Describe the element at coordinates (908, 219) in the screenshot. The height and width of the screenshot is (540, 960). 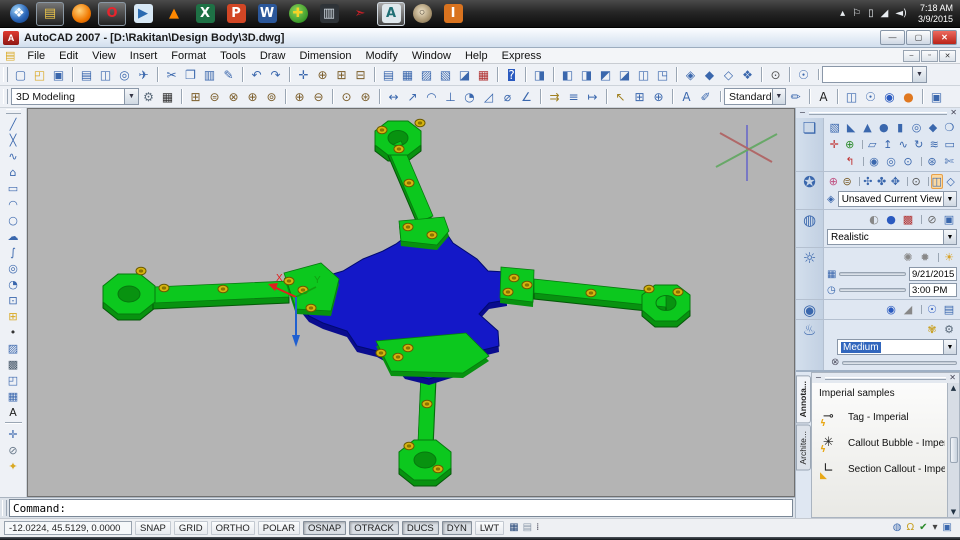
I see `realistic-style-icon: ▩` at that location.